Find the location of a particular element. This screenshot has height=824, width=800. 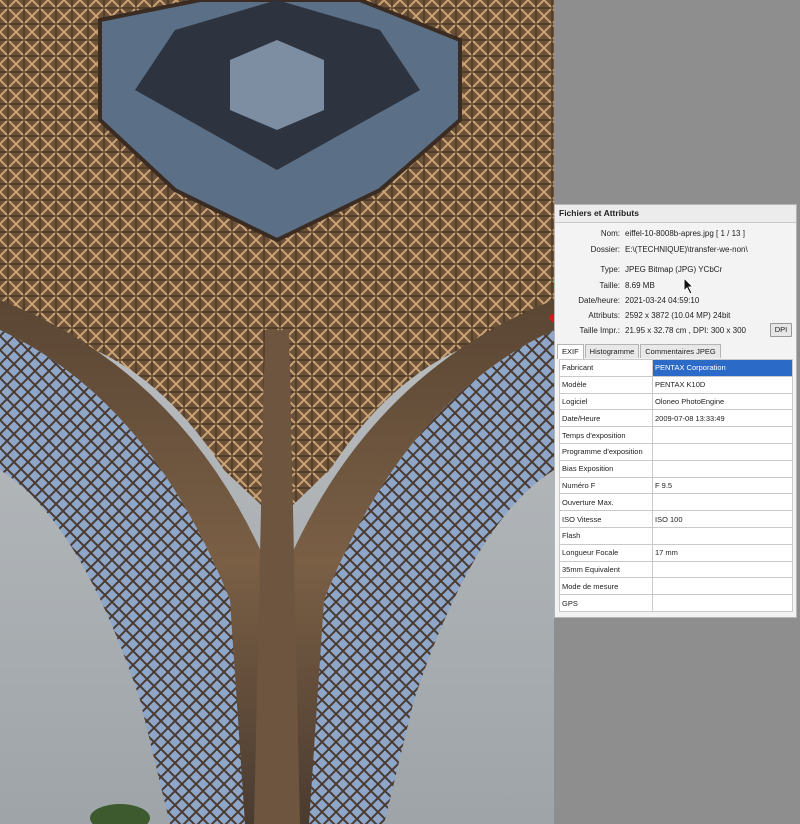

attr-label: Attributs: is located at coordinates (604, 315).